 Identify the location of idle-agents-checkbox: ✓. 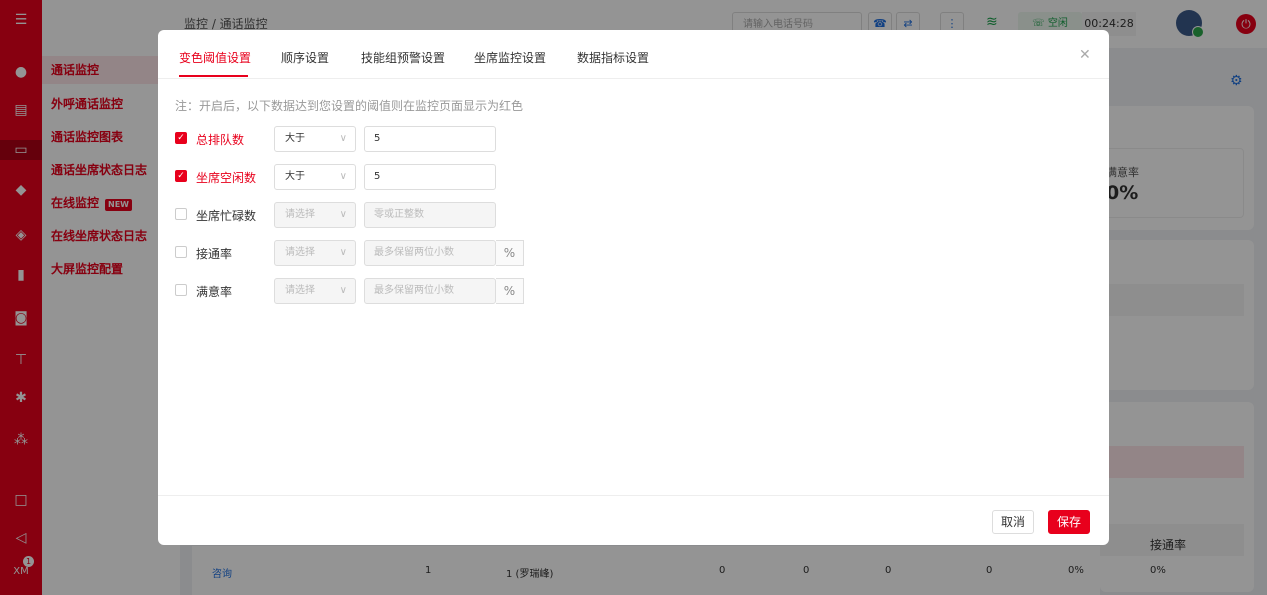
(181, 176).